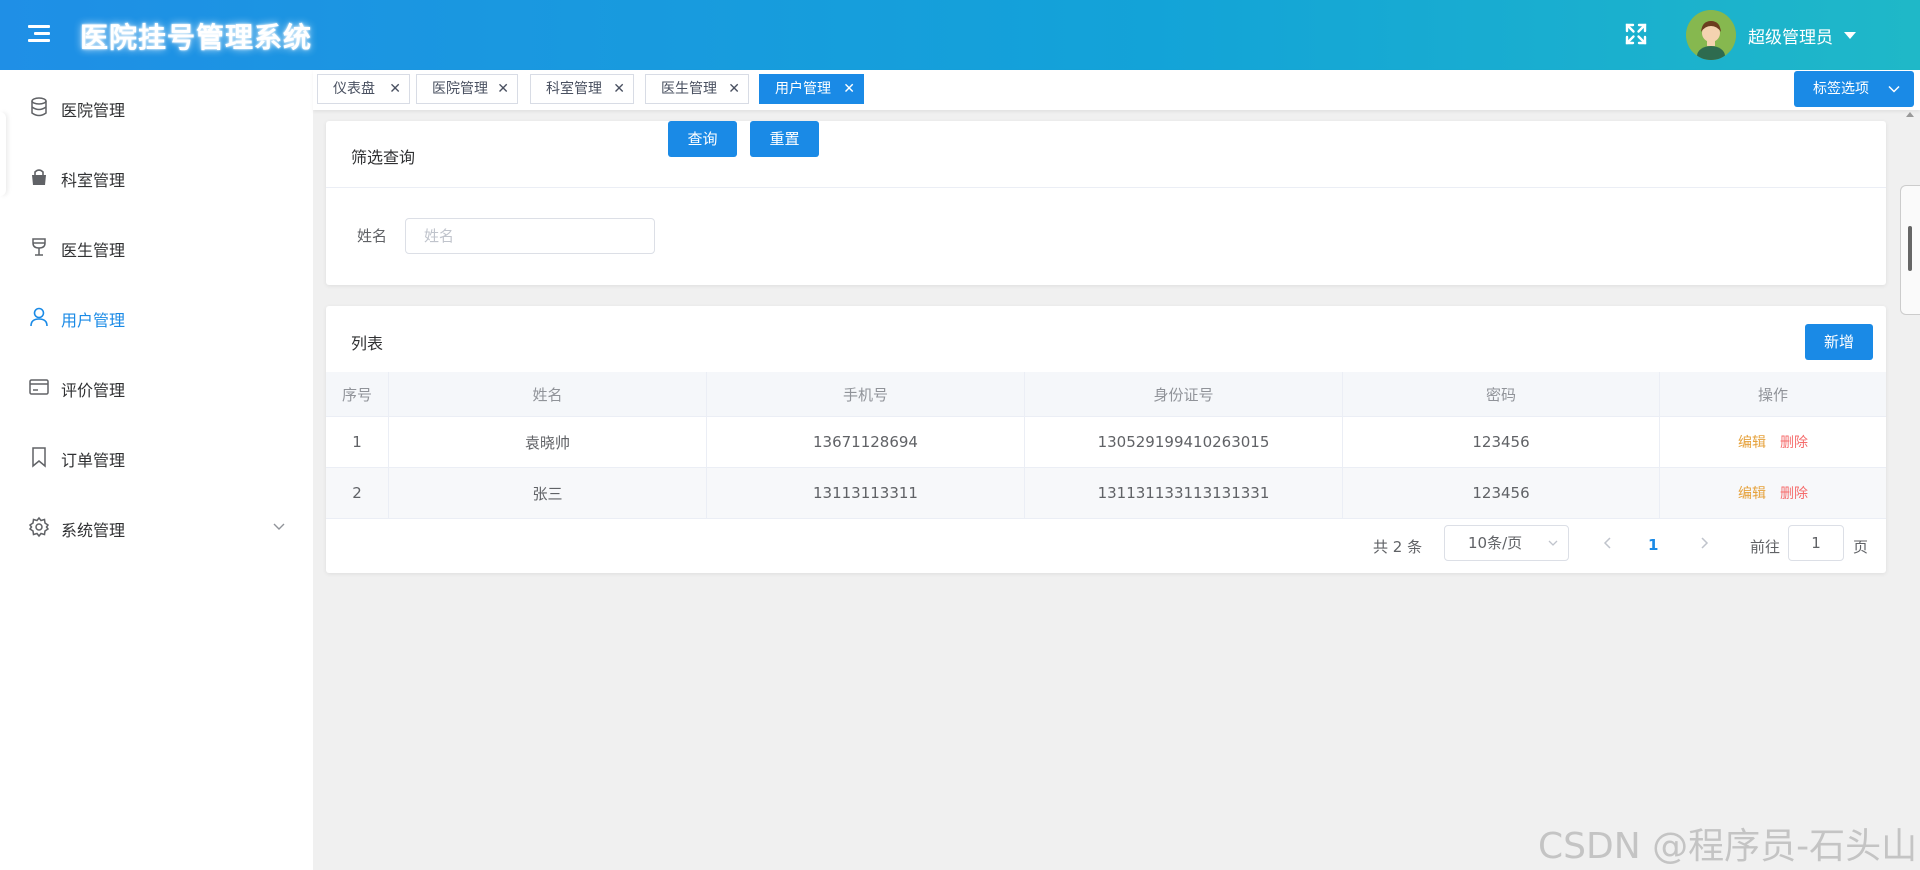  I want to click on tab-hospital: 医院管理 ✕, so click(467, 89).